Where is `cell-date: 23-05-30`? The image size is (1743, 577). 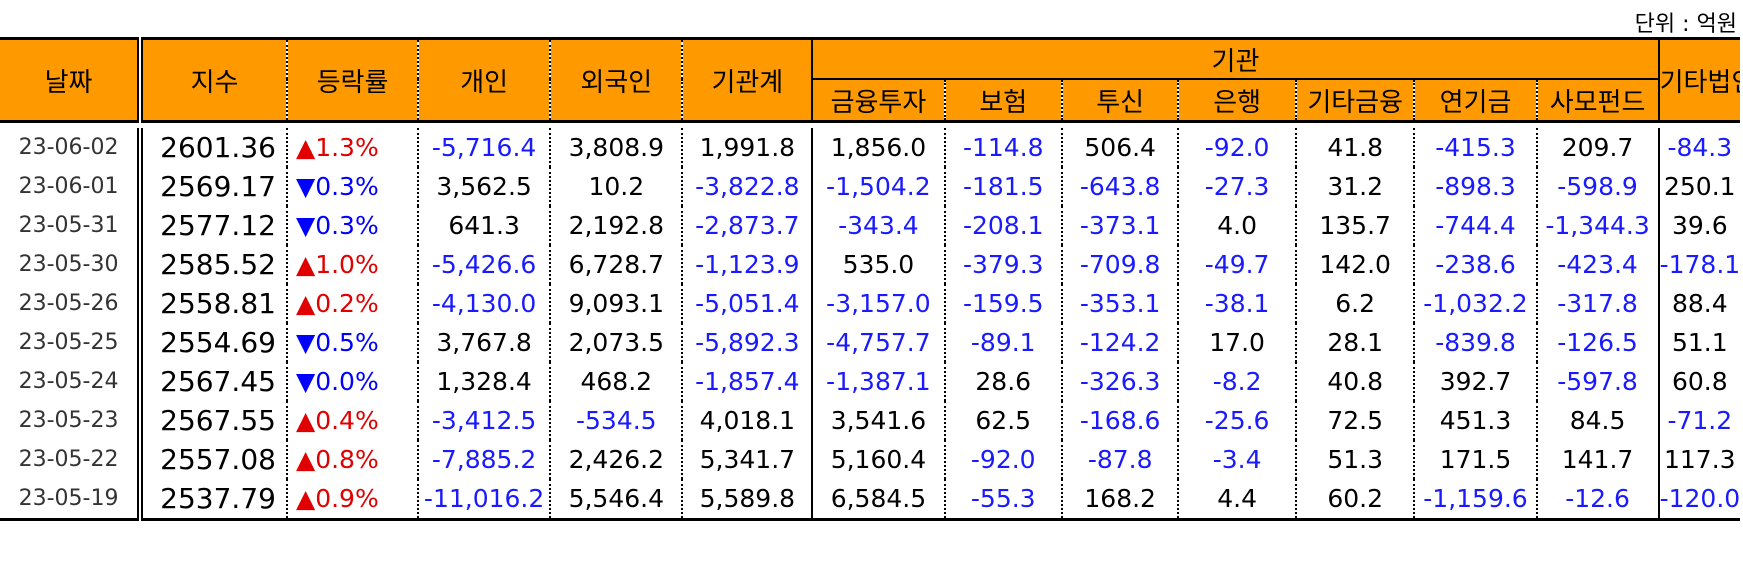
cell-date: 23-05-30 is located at coordinates (68, 264).